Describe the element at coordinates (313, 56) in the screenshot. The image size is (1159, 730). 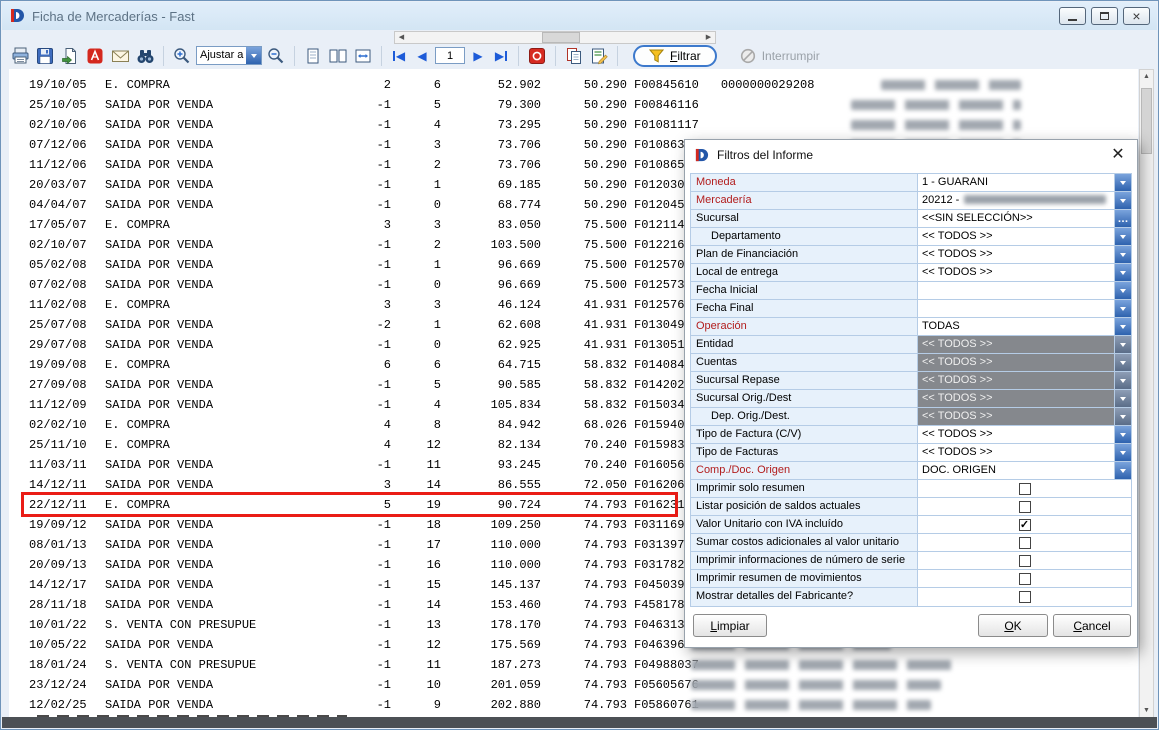
I see `single-page-view-button` at that location.